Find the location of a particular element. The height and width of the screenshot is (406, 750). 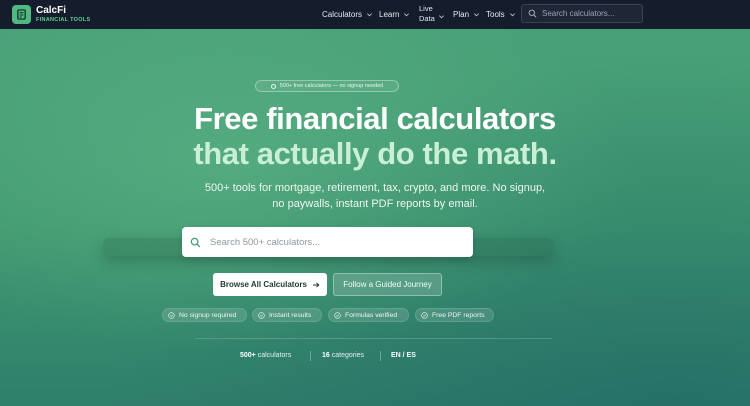

stat-calculators: 500+ calculators is located at coordinates (265, 355).